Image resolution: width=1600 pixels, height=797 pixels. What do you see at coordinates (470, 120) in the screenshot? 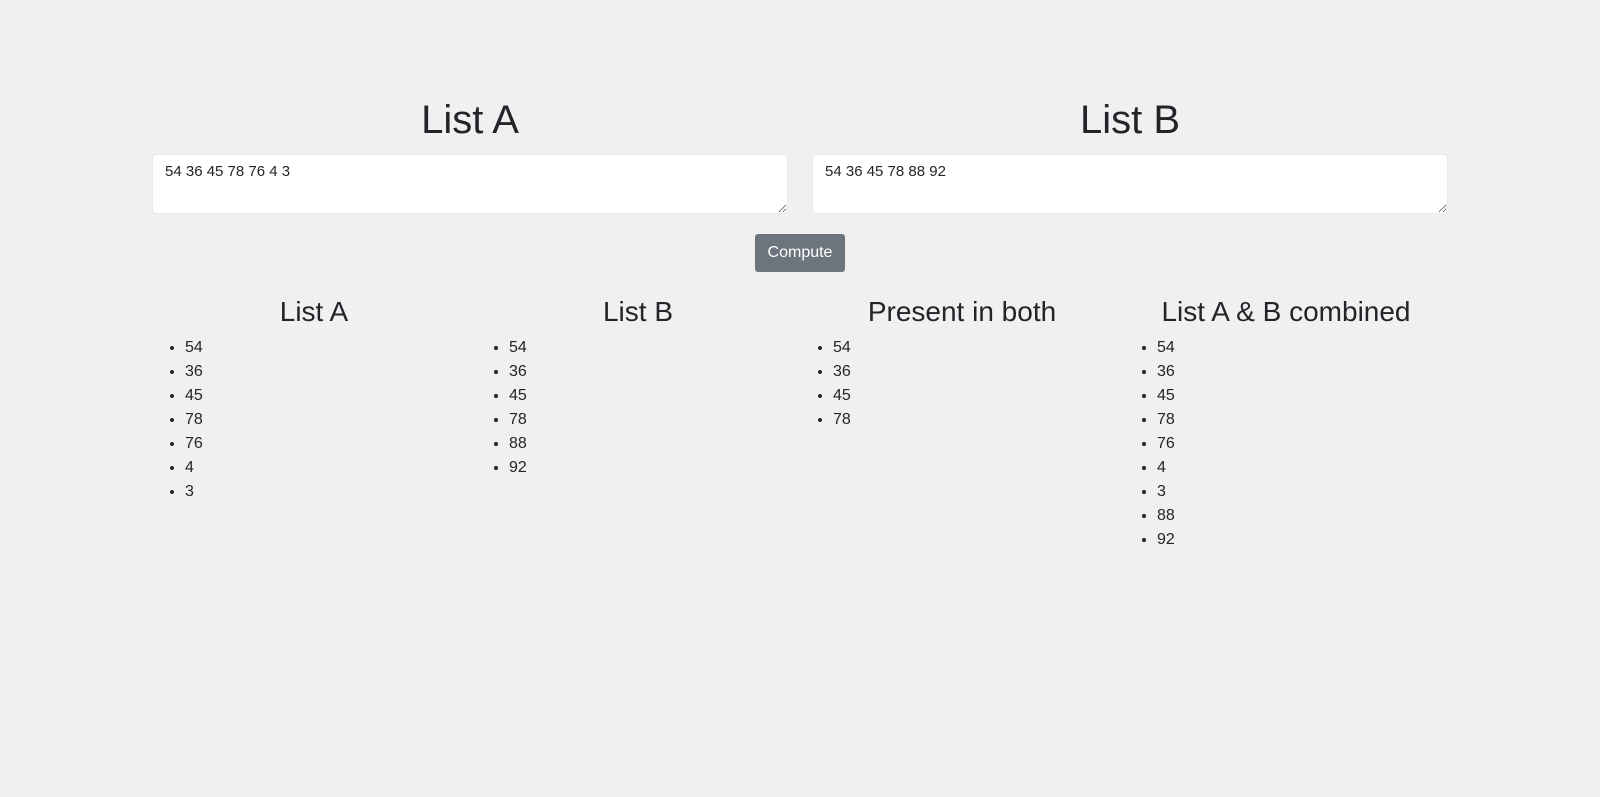
I see `list-a-input-title: List A` at bounding box center [470, 120].